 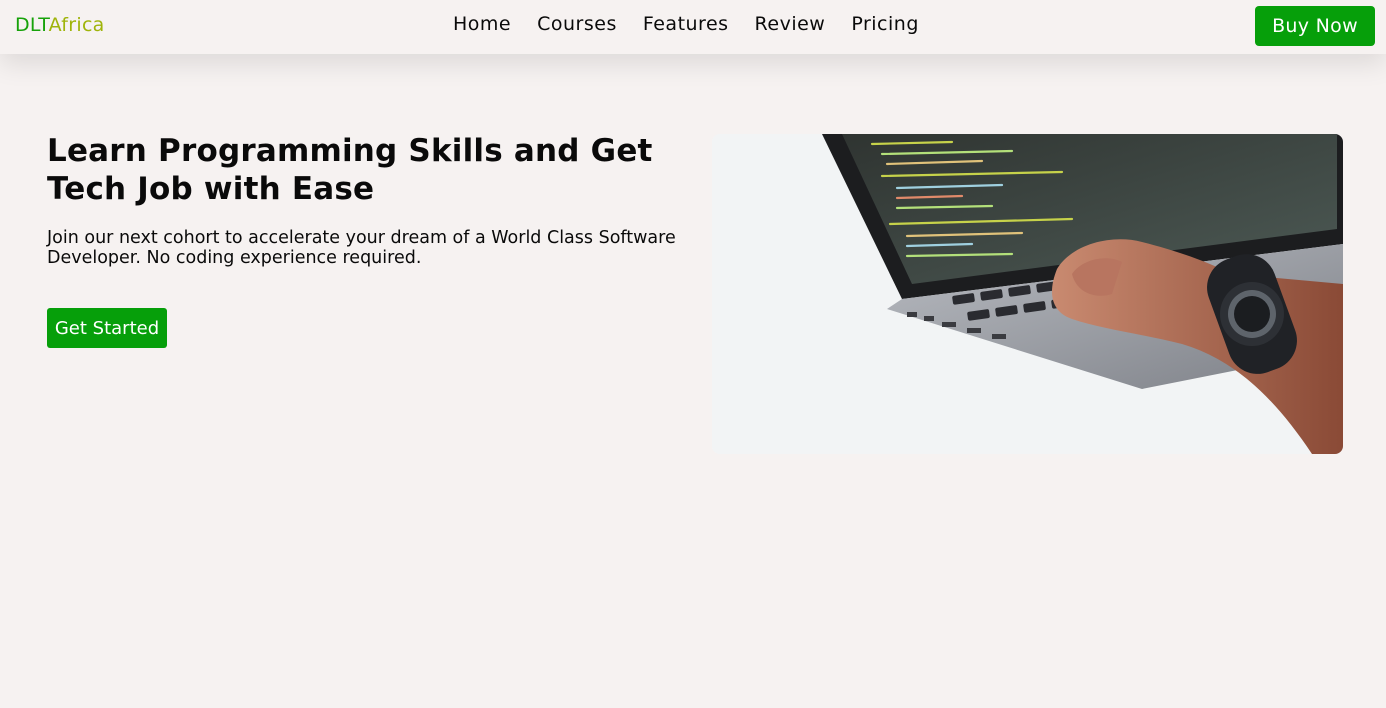 I want to click on brand-logo-part1: DLT, so click(x=32, y=25).